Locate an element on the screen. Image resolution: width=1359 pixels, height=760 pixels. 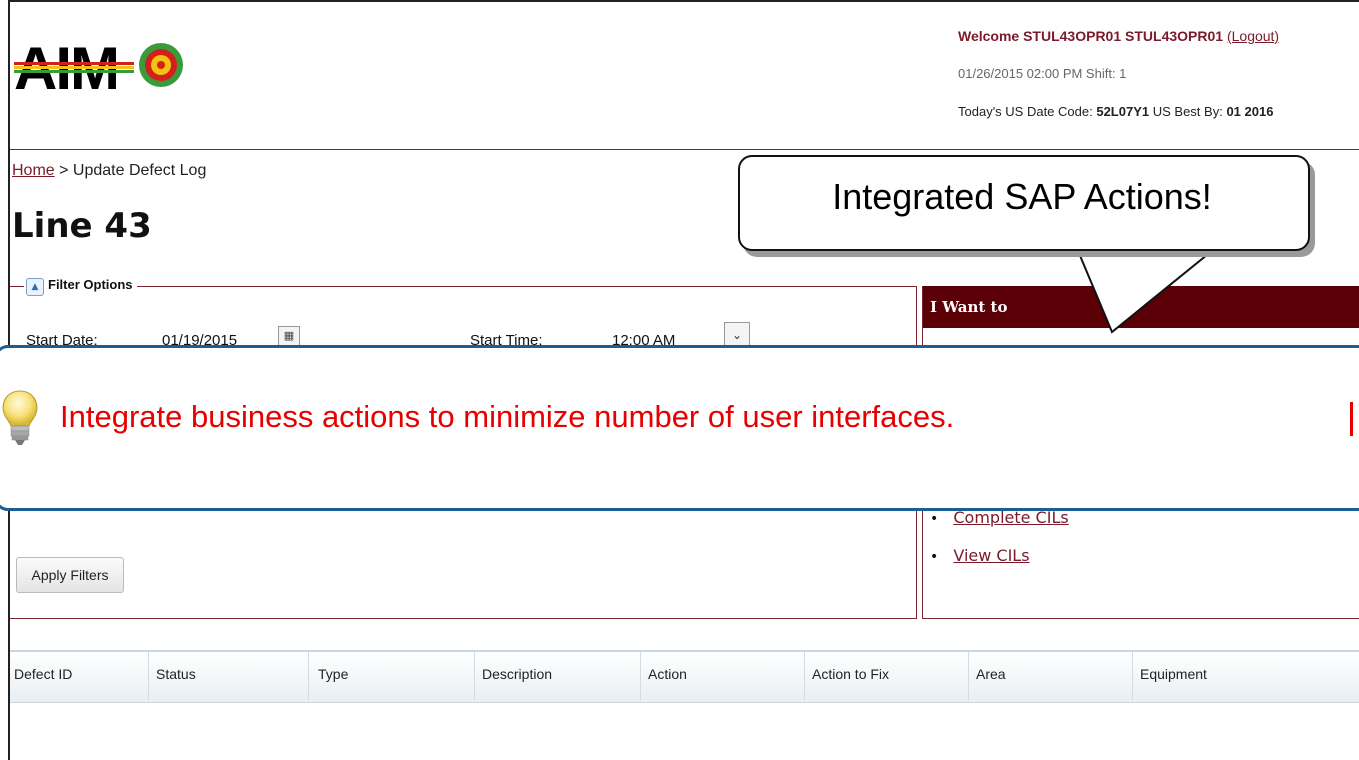
shift-datetime: 01/26/2015 02:00 PM Shift: 1 is located at coordinates (1042, 73).